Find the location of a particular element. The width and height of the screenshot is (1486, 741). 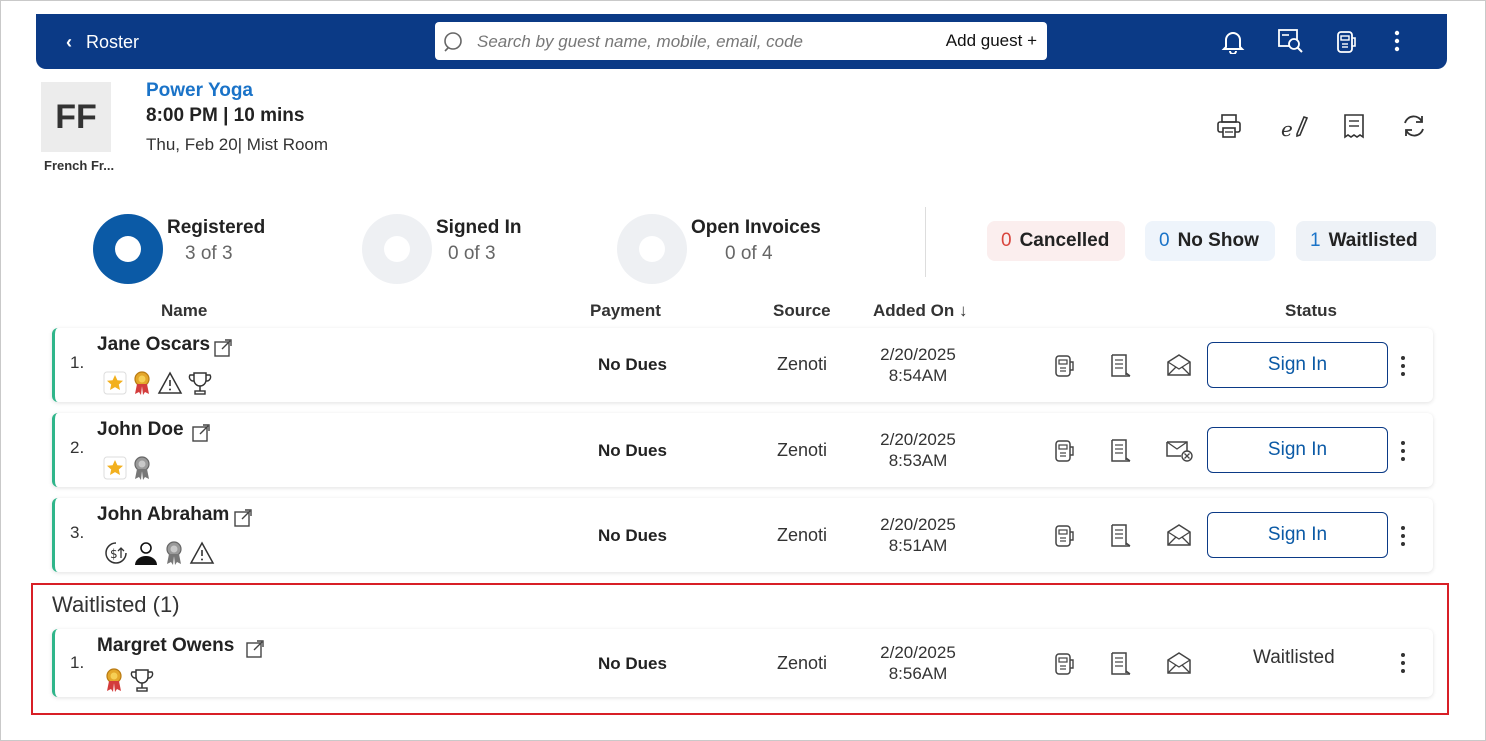

stats-divider is located at coordinates (925, 242).